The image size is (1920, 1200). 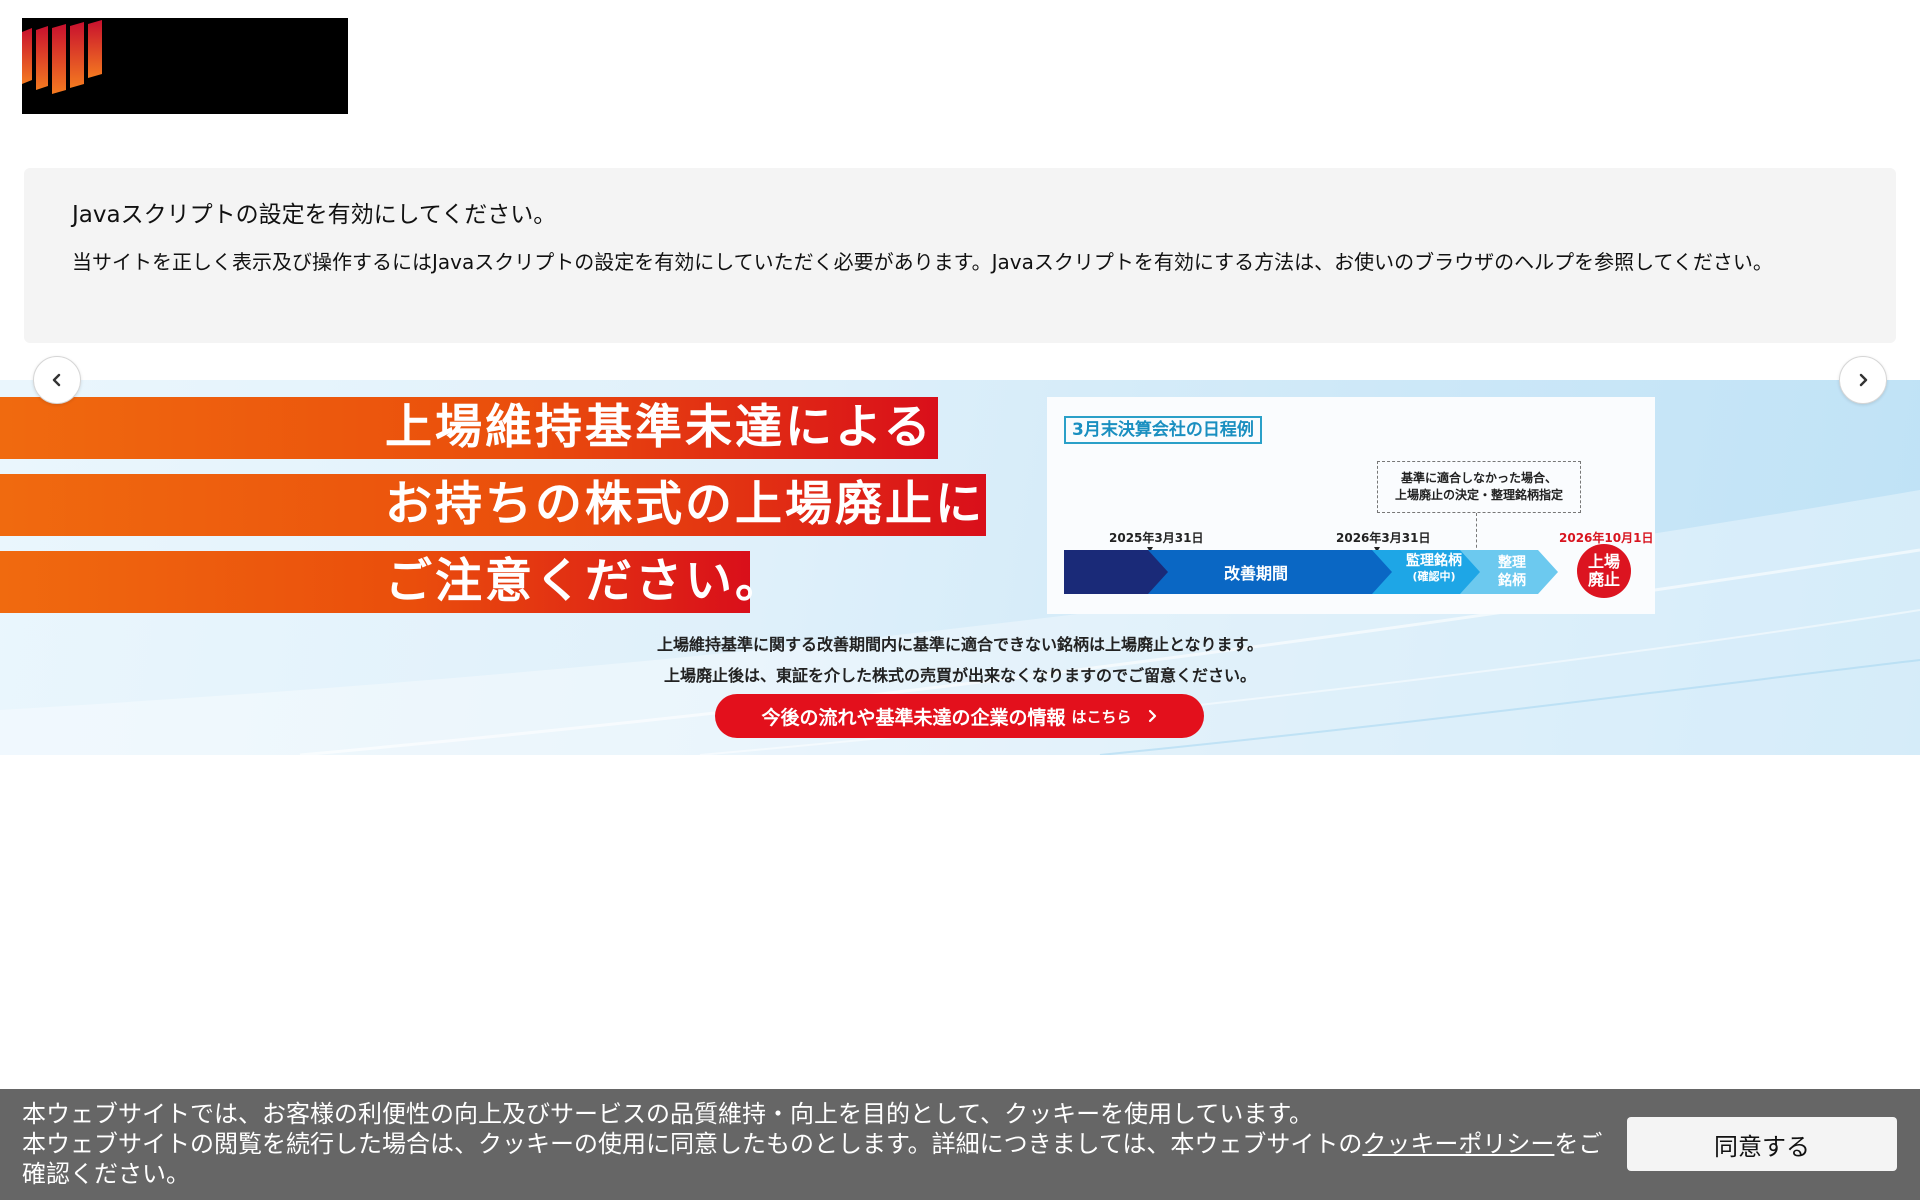 What do you see at coordinates (493, 505) in the screenshot?
I see `headline-line-2: お持ちの株式の上場廃止に` at bounding box center [493, 505].